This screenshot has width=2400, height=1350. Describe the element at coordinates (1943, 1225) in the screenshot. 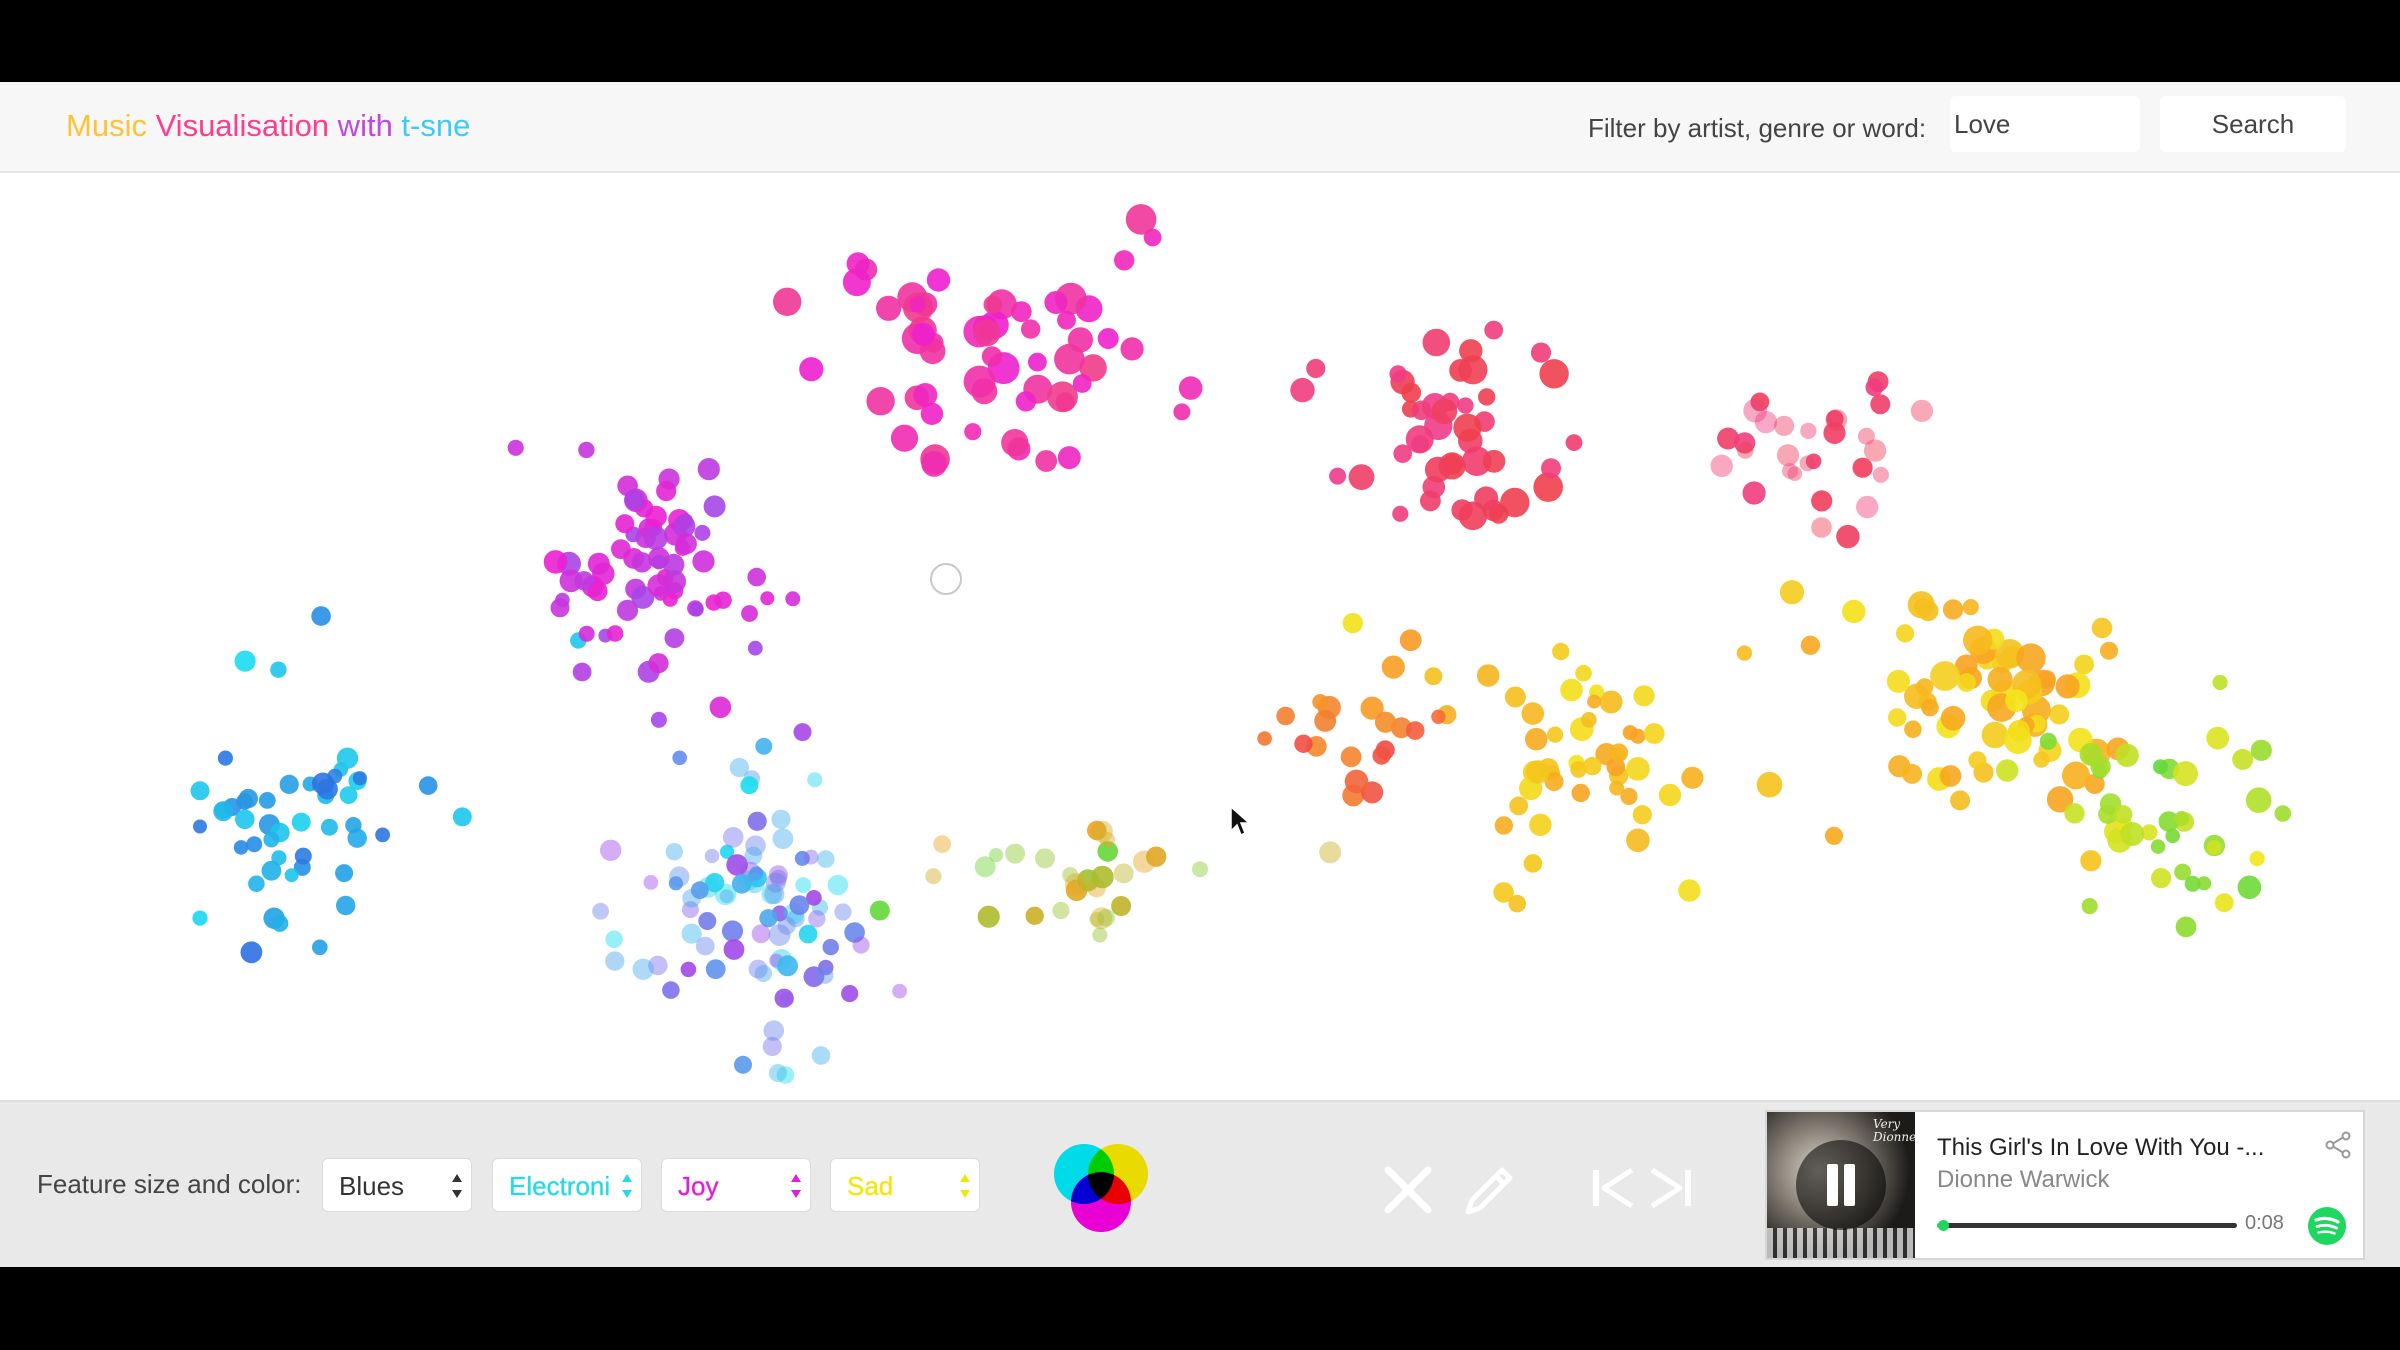

I see `progress-handle` at that location.